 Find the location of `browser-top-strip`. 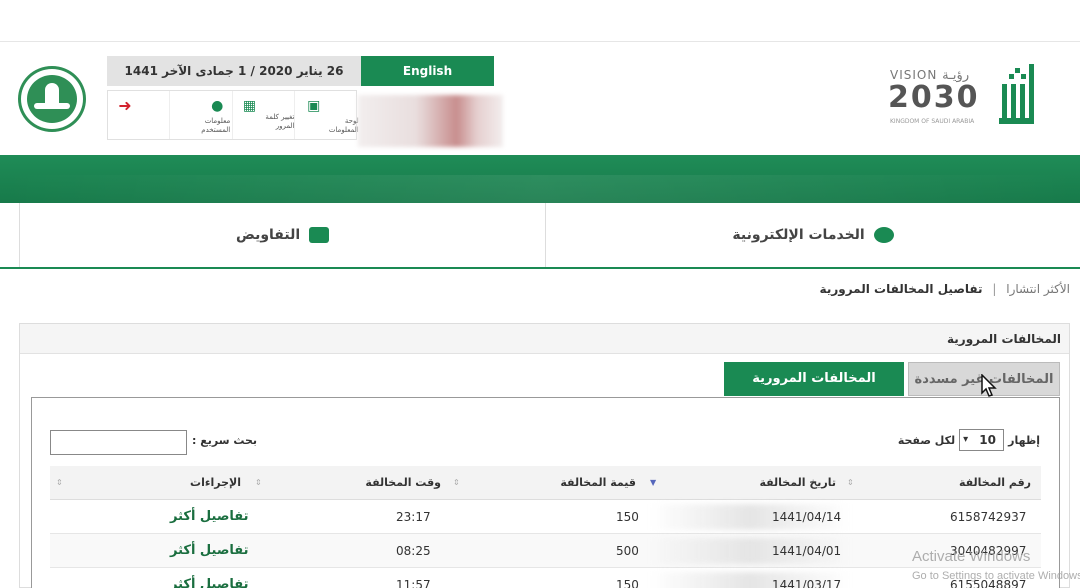

browser-top-strip is located at coordinates (540, 21).